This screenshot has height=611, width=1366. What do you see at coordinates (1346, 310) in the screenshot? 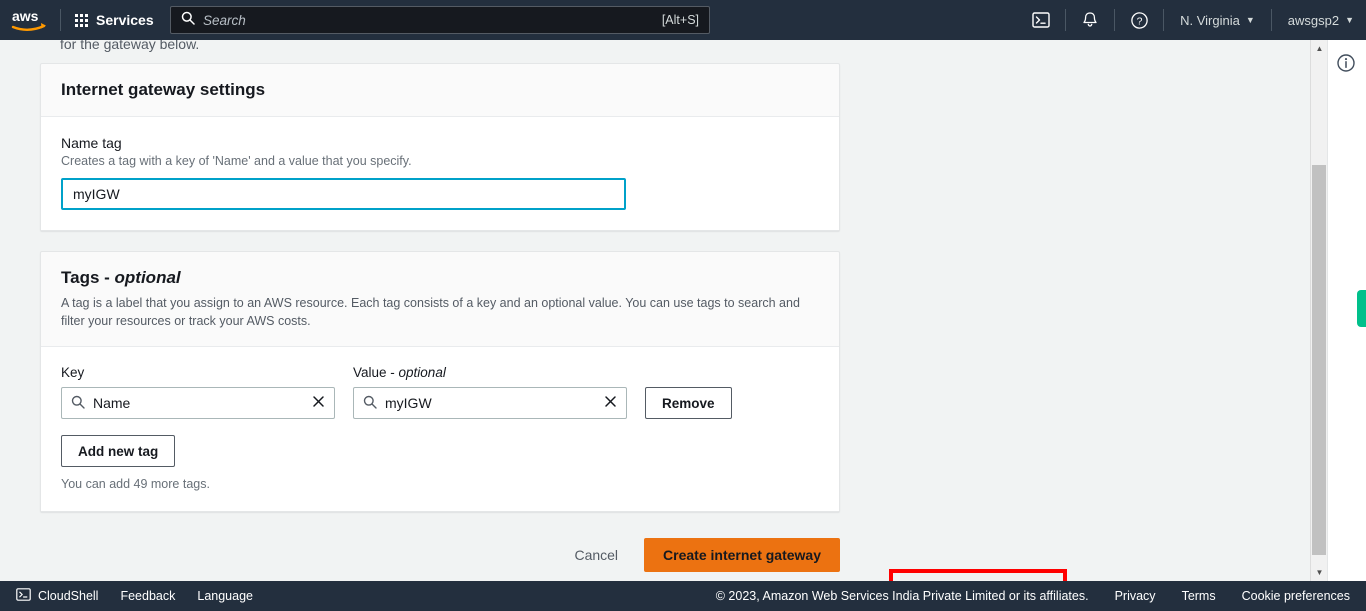
I see `right-side-rail` at bounding box center [1346, 310].